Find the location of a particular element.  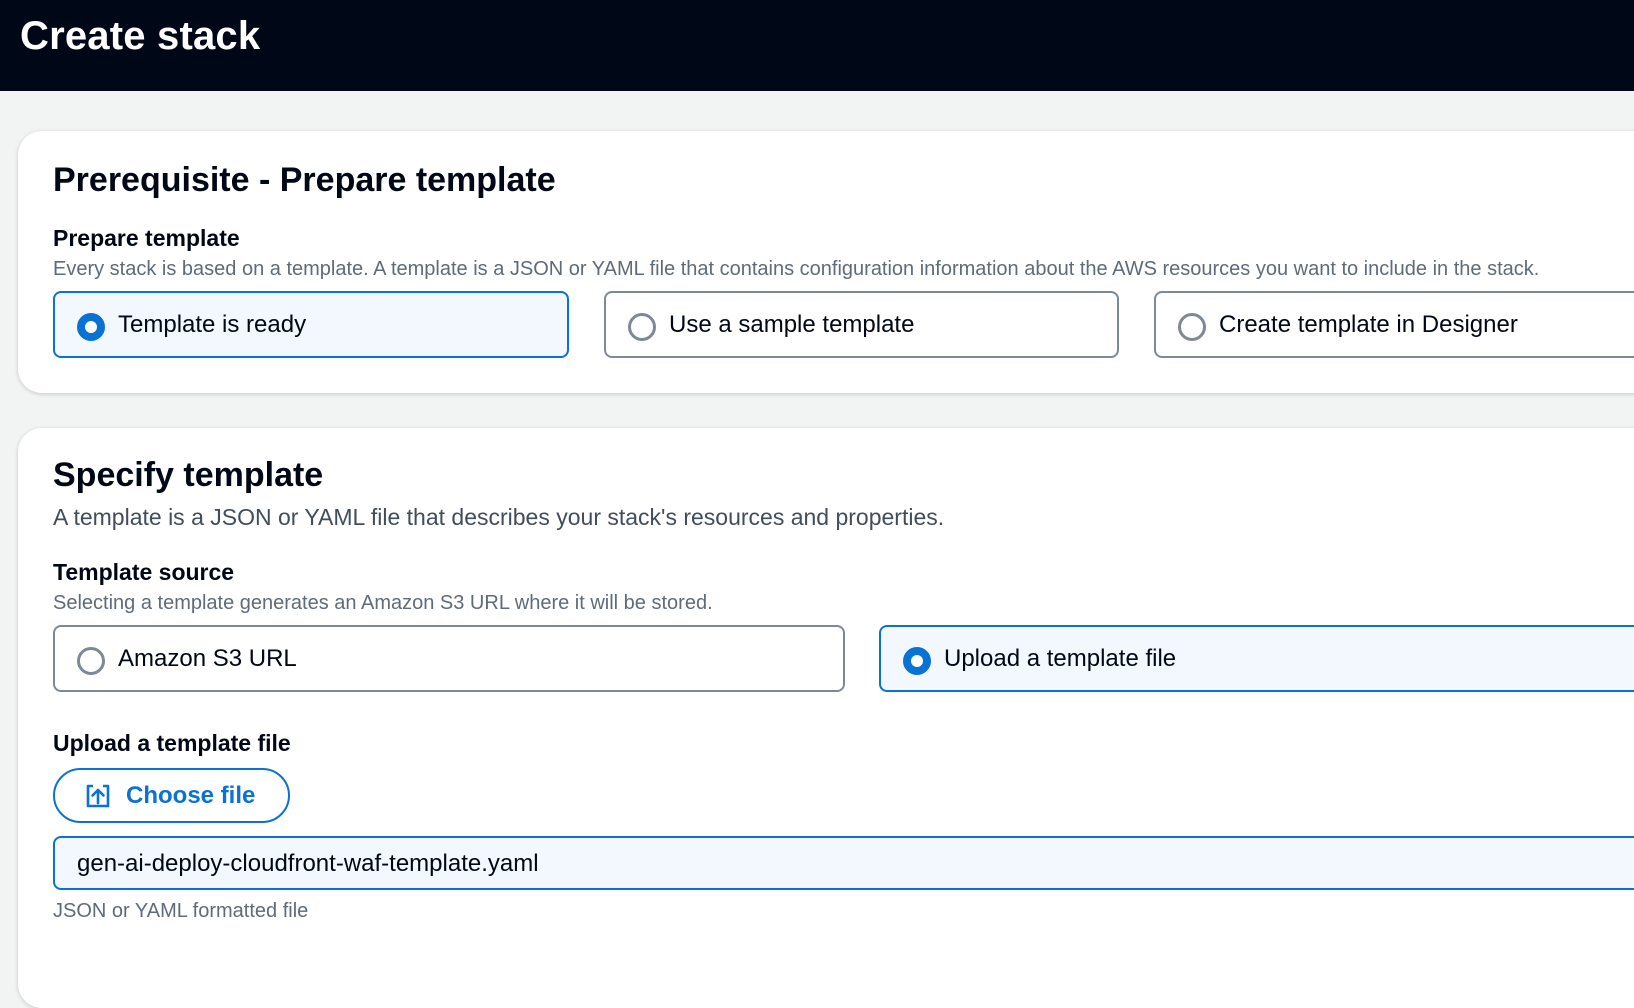

specify-template-title: Specify template is located at coordinates (188, 475).